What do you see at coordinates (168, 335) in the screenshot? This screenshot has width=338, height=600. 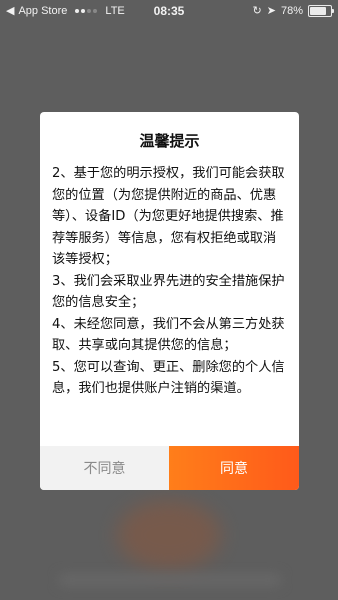 I see `dialog-item: 4、未经您同意，我们不会从第三方处获取、共享或向其提供您的信息；` at bounding box center [168, 335].